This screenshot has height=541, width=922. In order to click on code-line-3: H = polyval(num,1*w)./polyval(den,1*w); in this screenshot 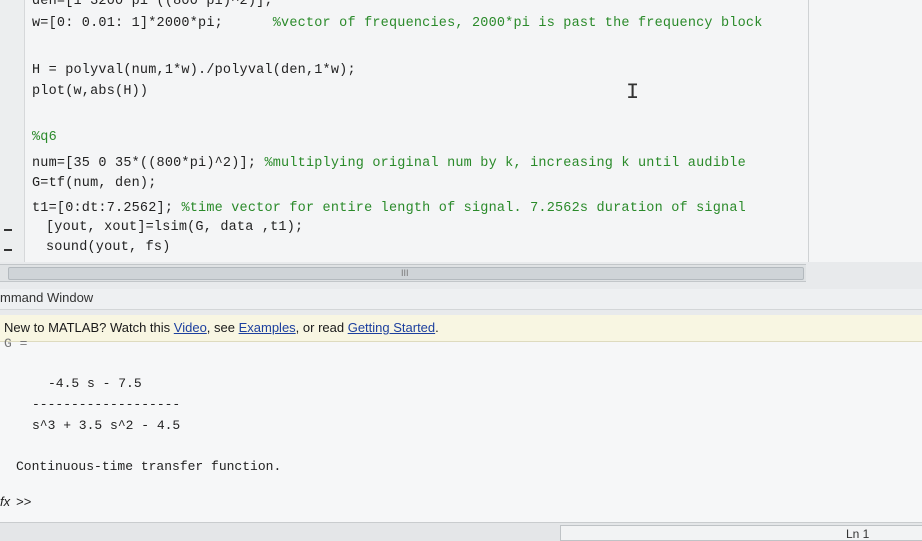, I will do `click(194, 70)`.